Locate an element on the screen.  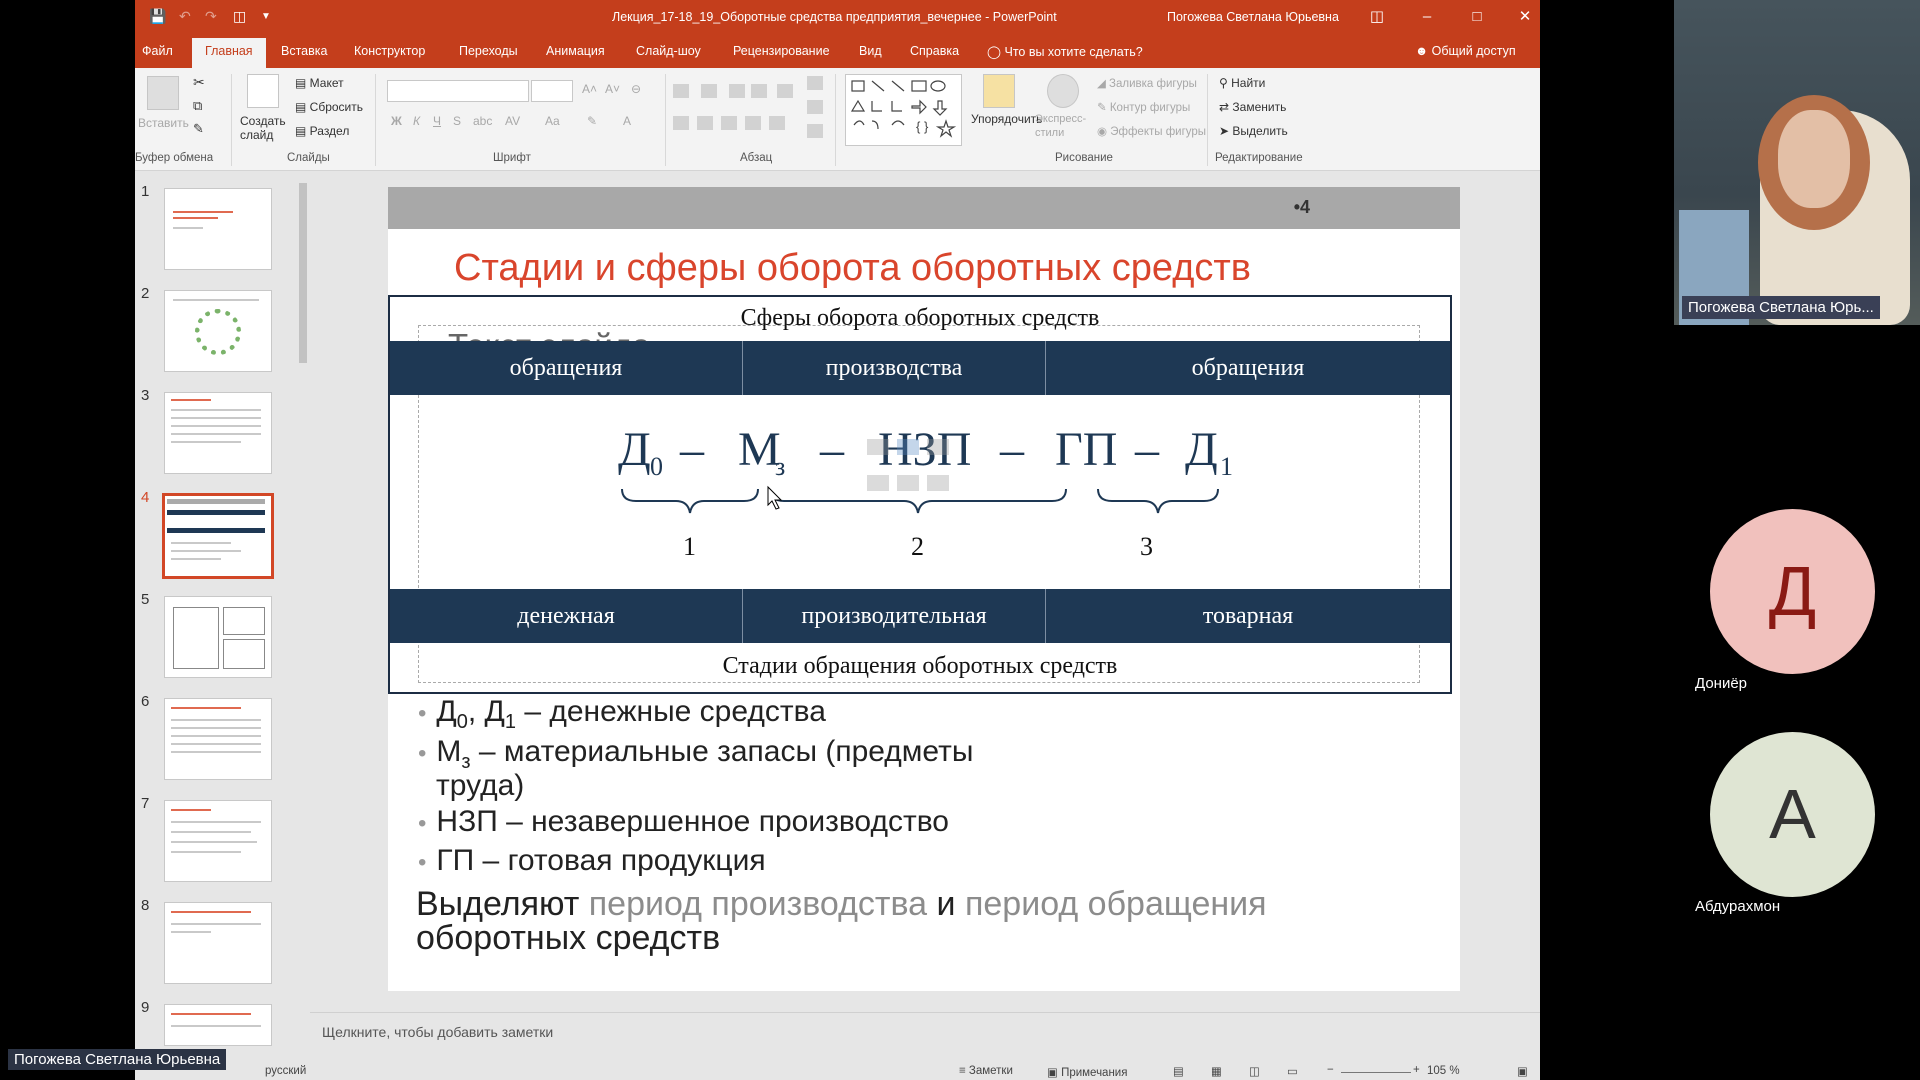
tab-transitions: Переходы is located at coordinates (488, 51).